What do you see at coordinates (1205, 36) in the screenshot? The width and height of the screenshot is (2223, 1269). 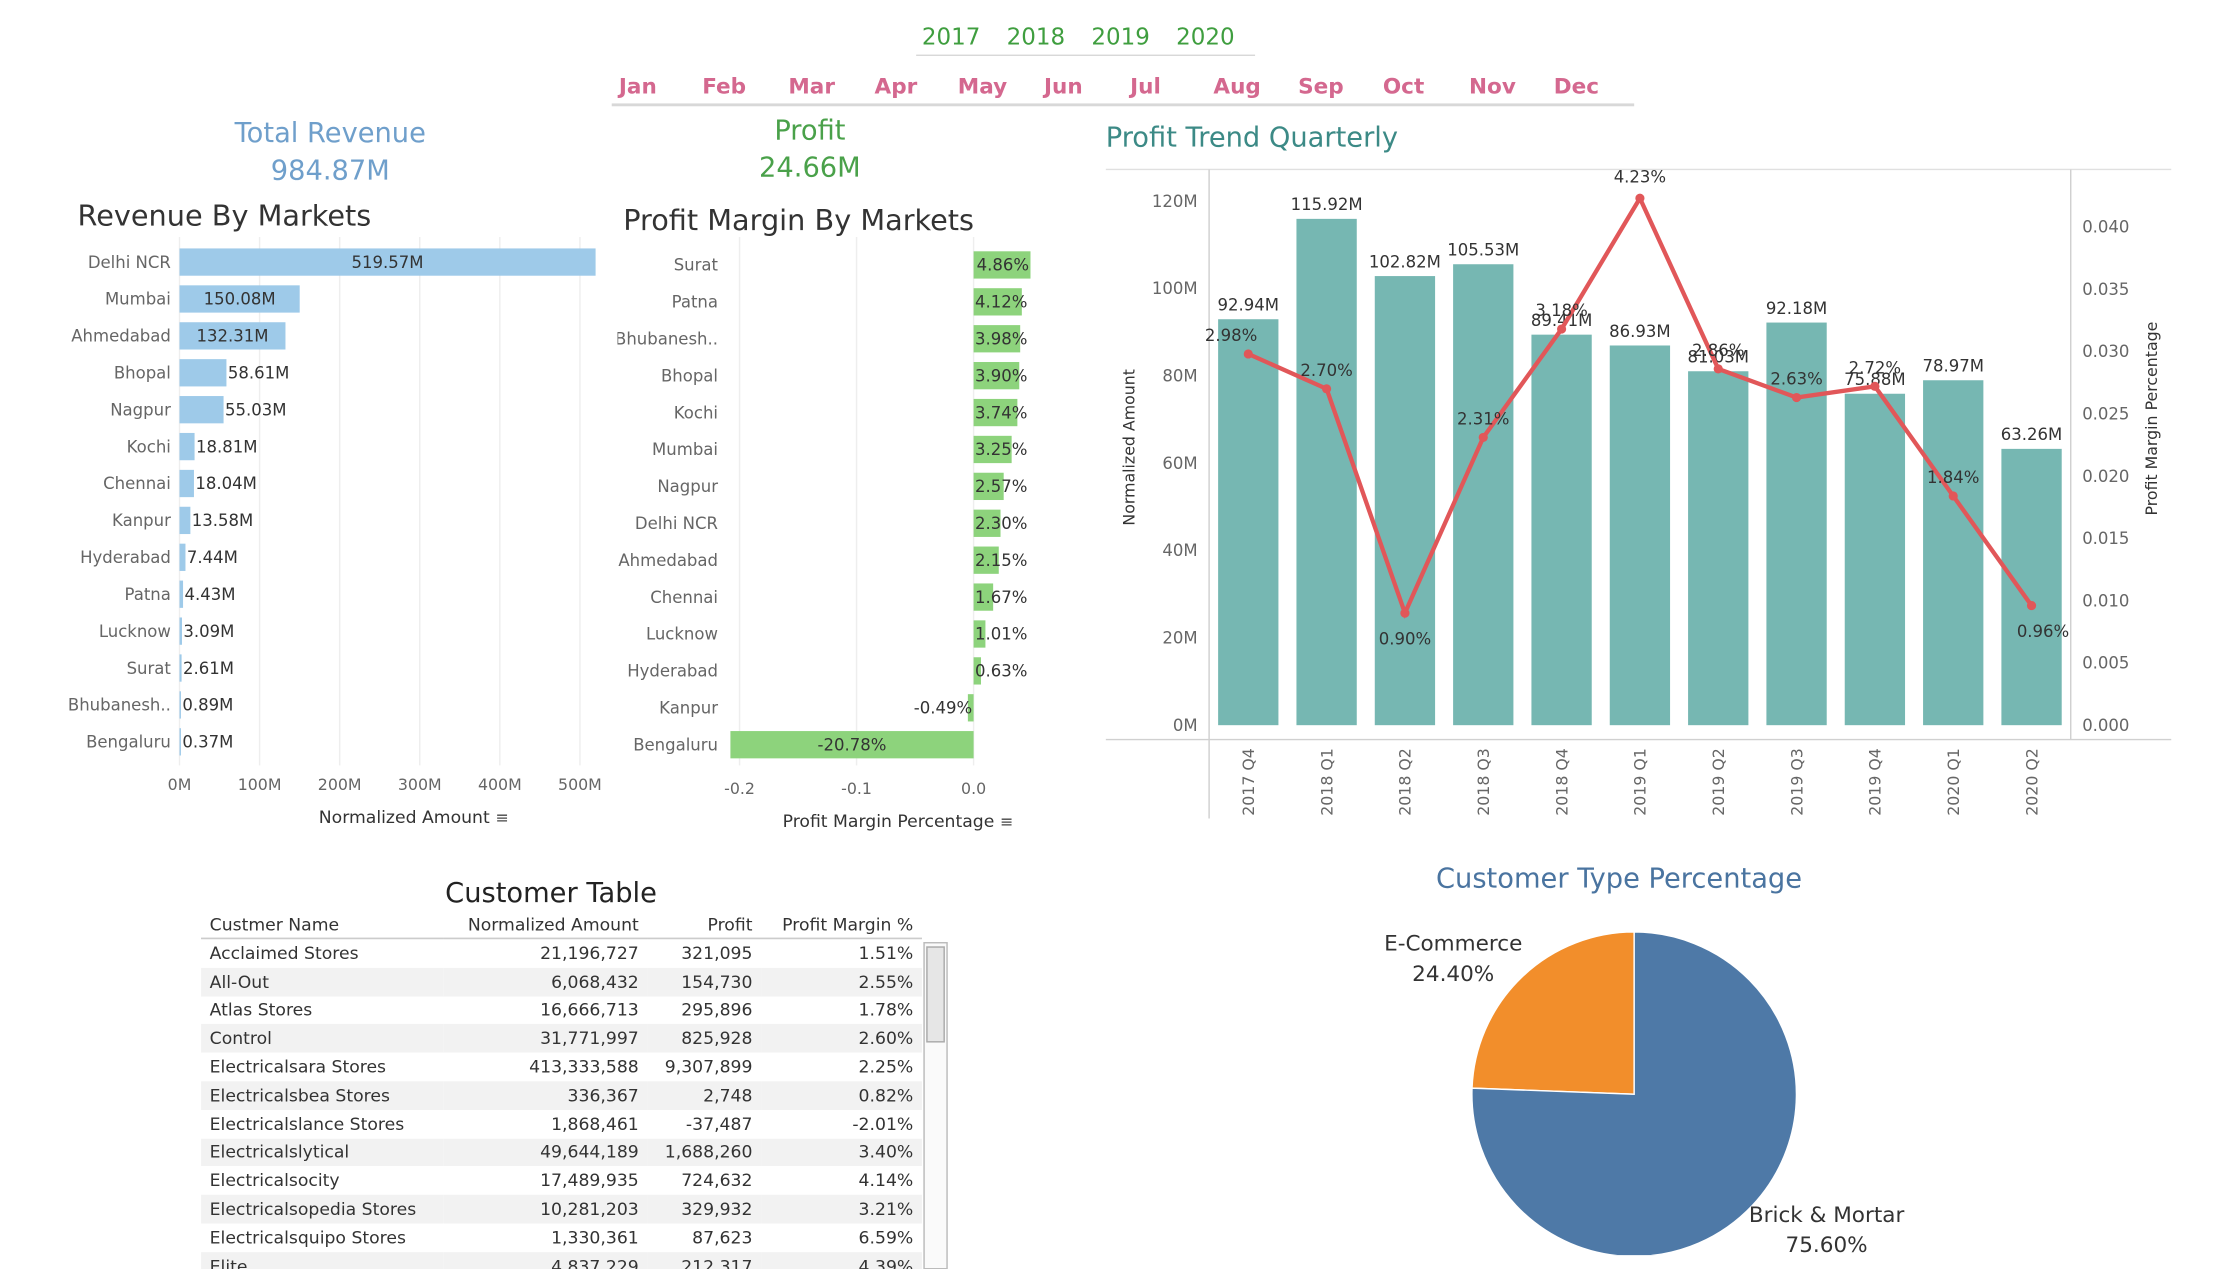 I see `year-2020: 2020` at bounding box center [1205, 36].